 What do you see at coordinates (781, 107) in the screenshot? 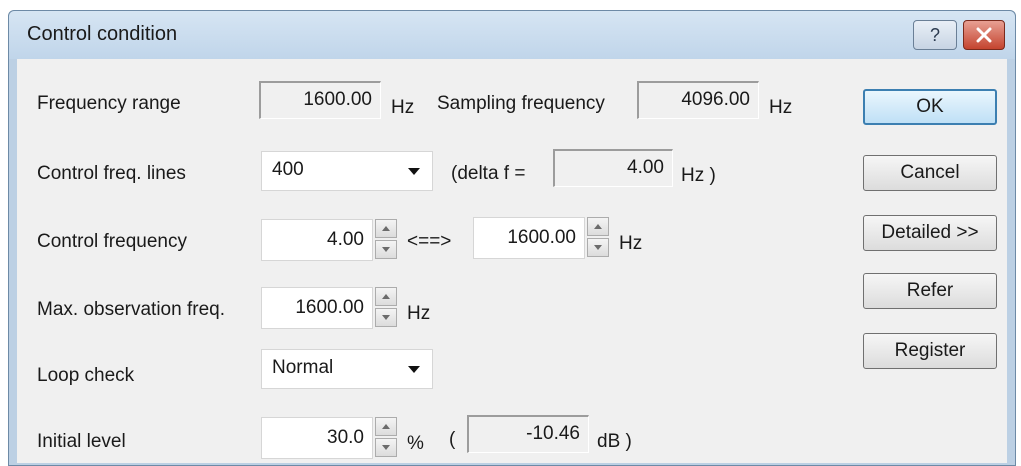
I see `sampling-frequency-unit: Hz` at bounding box center [781, 107].